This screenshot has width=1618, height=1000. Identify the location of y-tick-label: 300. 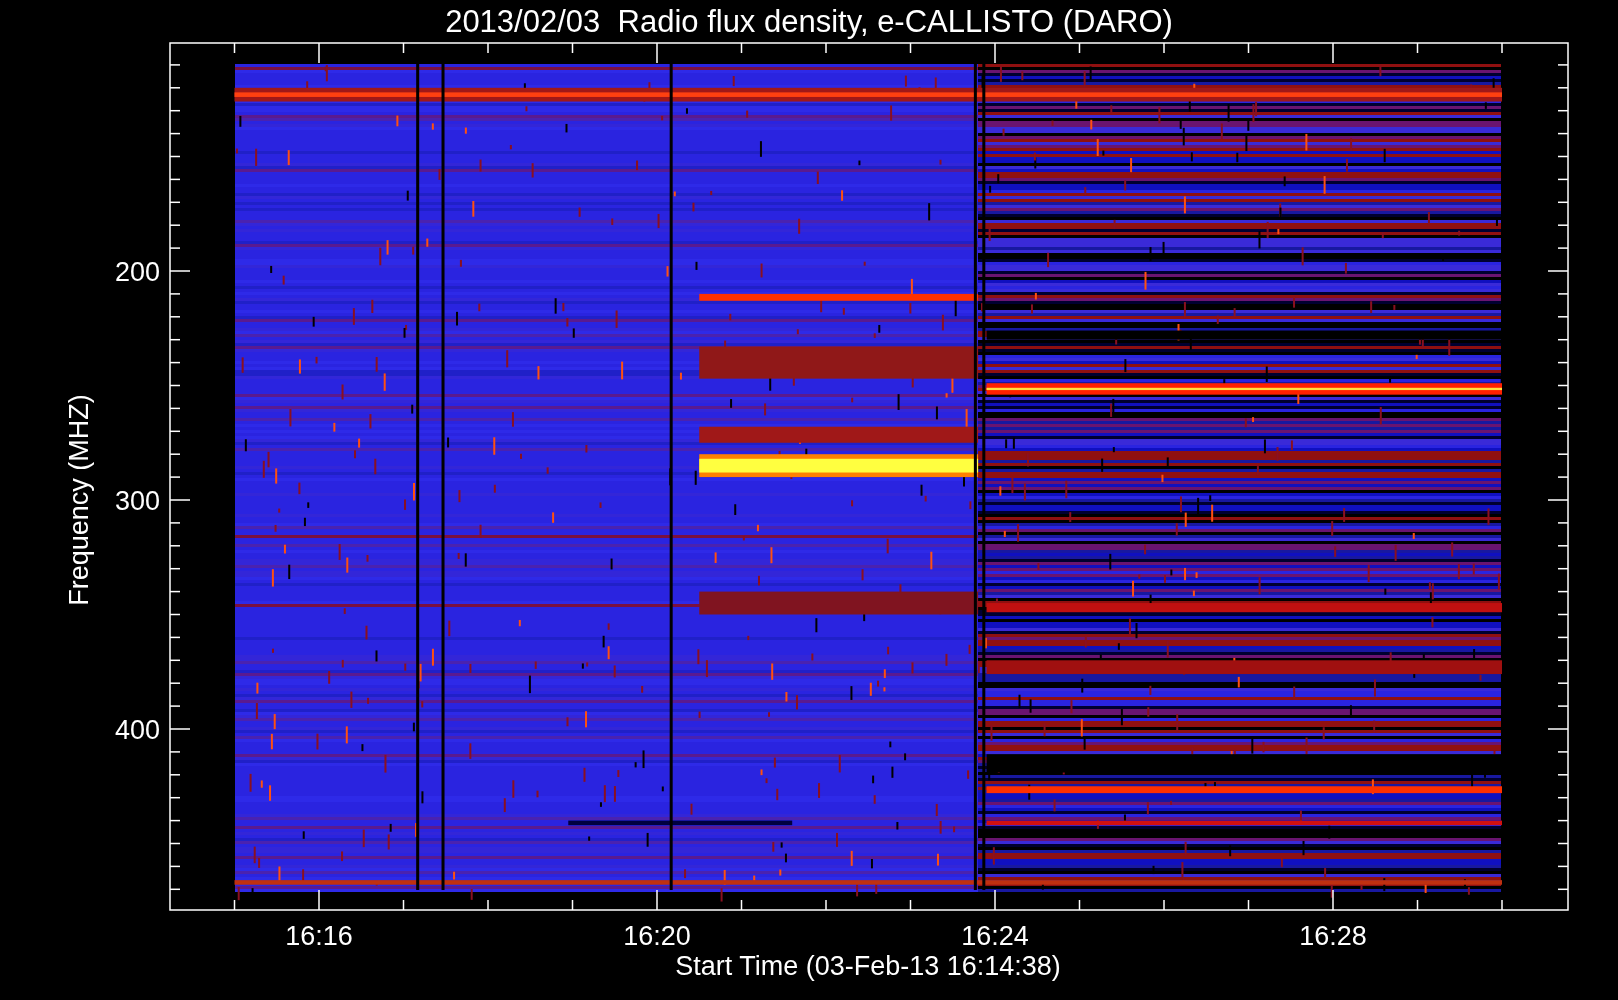
(137, 501).